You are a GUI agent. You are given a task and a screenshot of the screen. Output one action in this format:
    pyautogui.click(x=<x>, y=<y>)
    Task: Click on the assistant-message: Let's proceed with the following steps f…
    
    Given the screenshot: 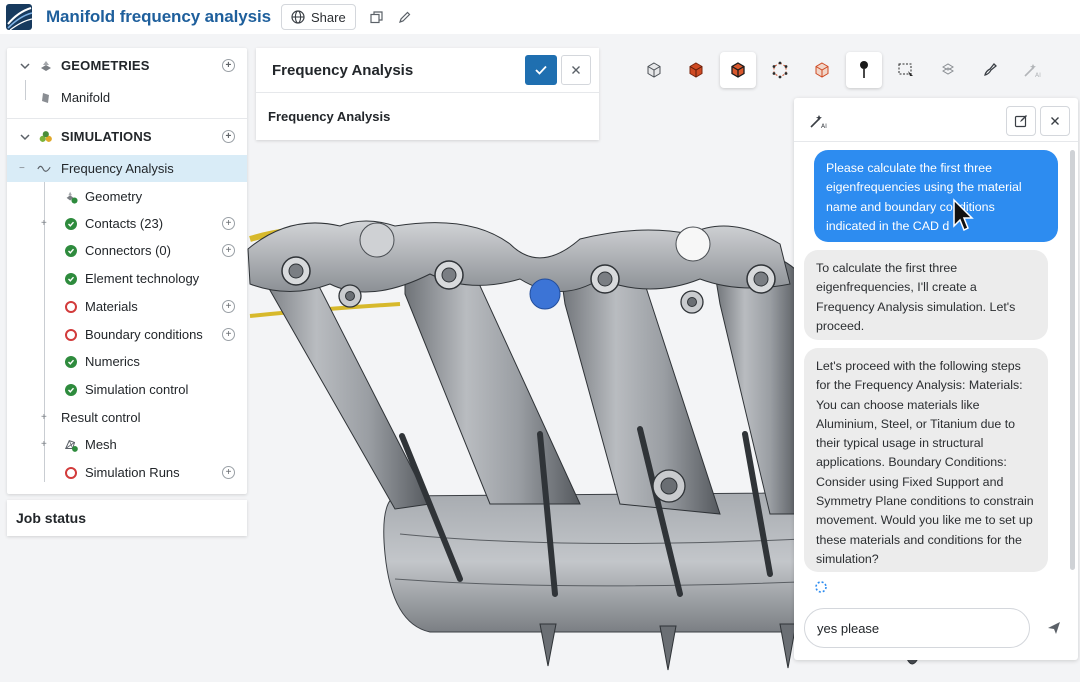 What is the action you would take?
    pyautogui.click(x=926, y=460)
    